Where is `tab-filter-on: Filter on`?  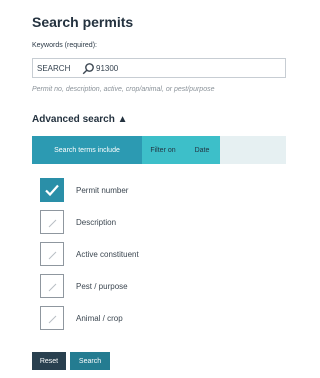 tab-filter-on: Filter on is located at coordinates (163, 150).